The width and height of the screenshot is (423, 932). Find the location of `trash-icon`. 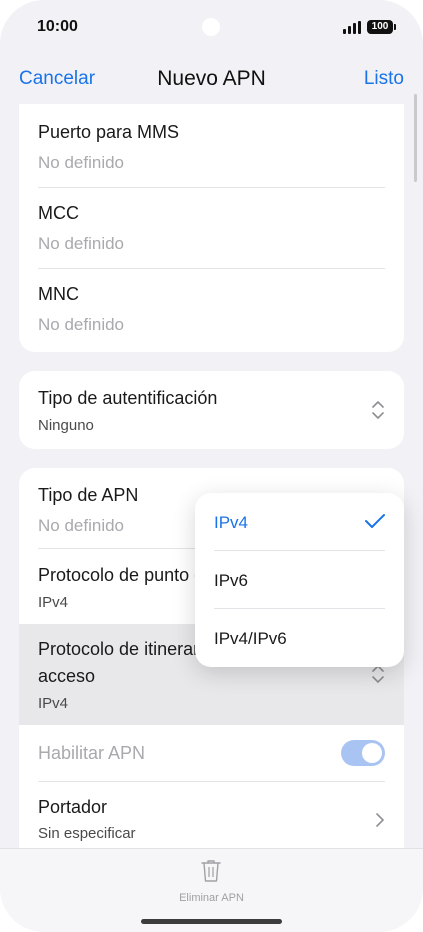

trash-icon is located at coordinates (211, 871).